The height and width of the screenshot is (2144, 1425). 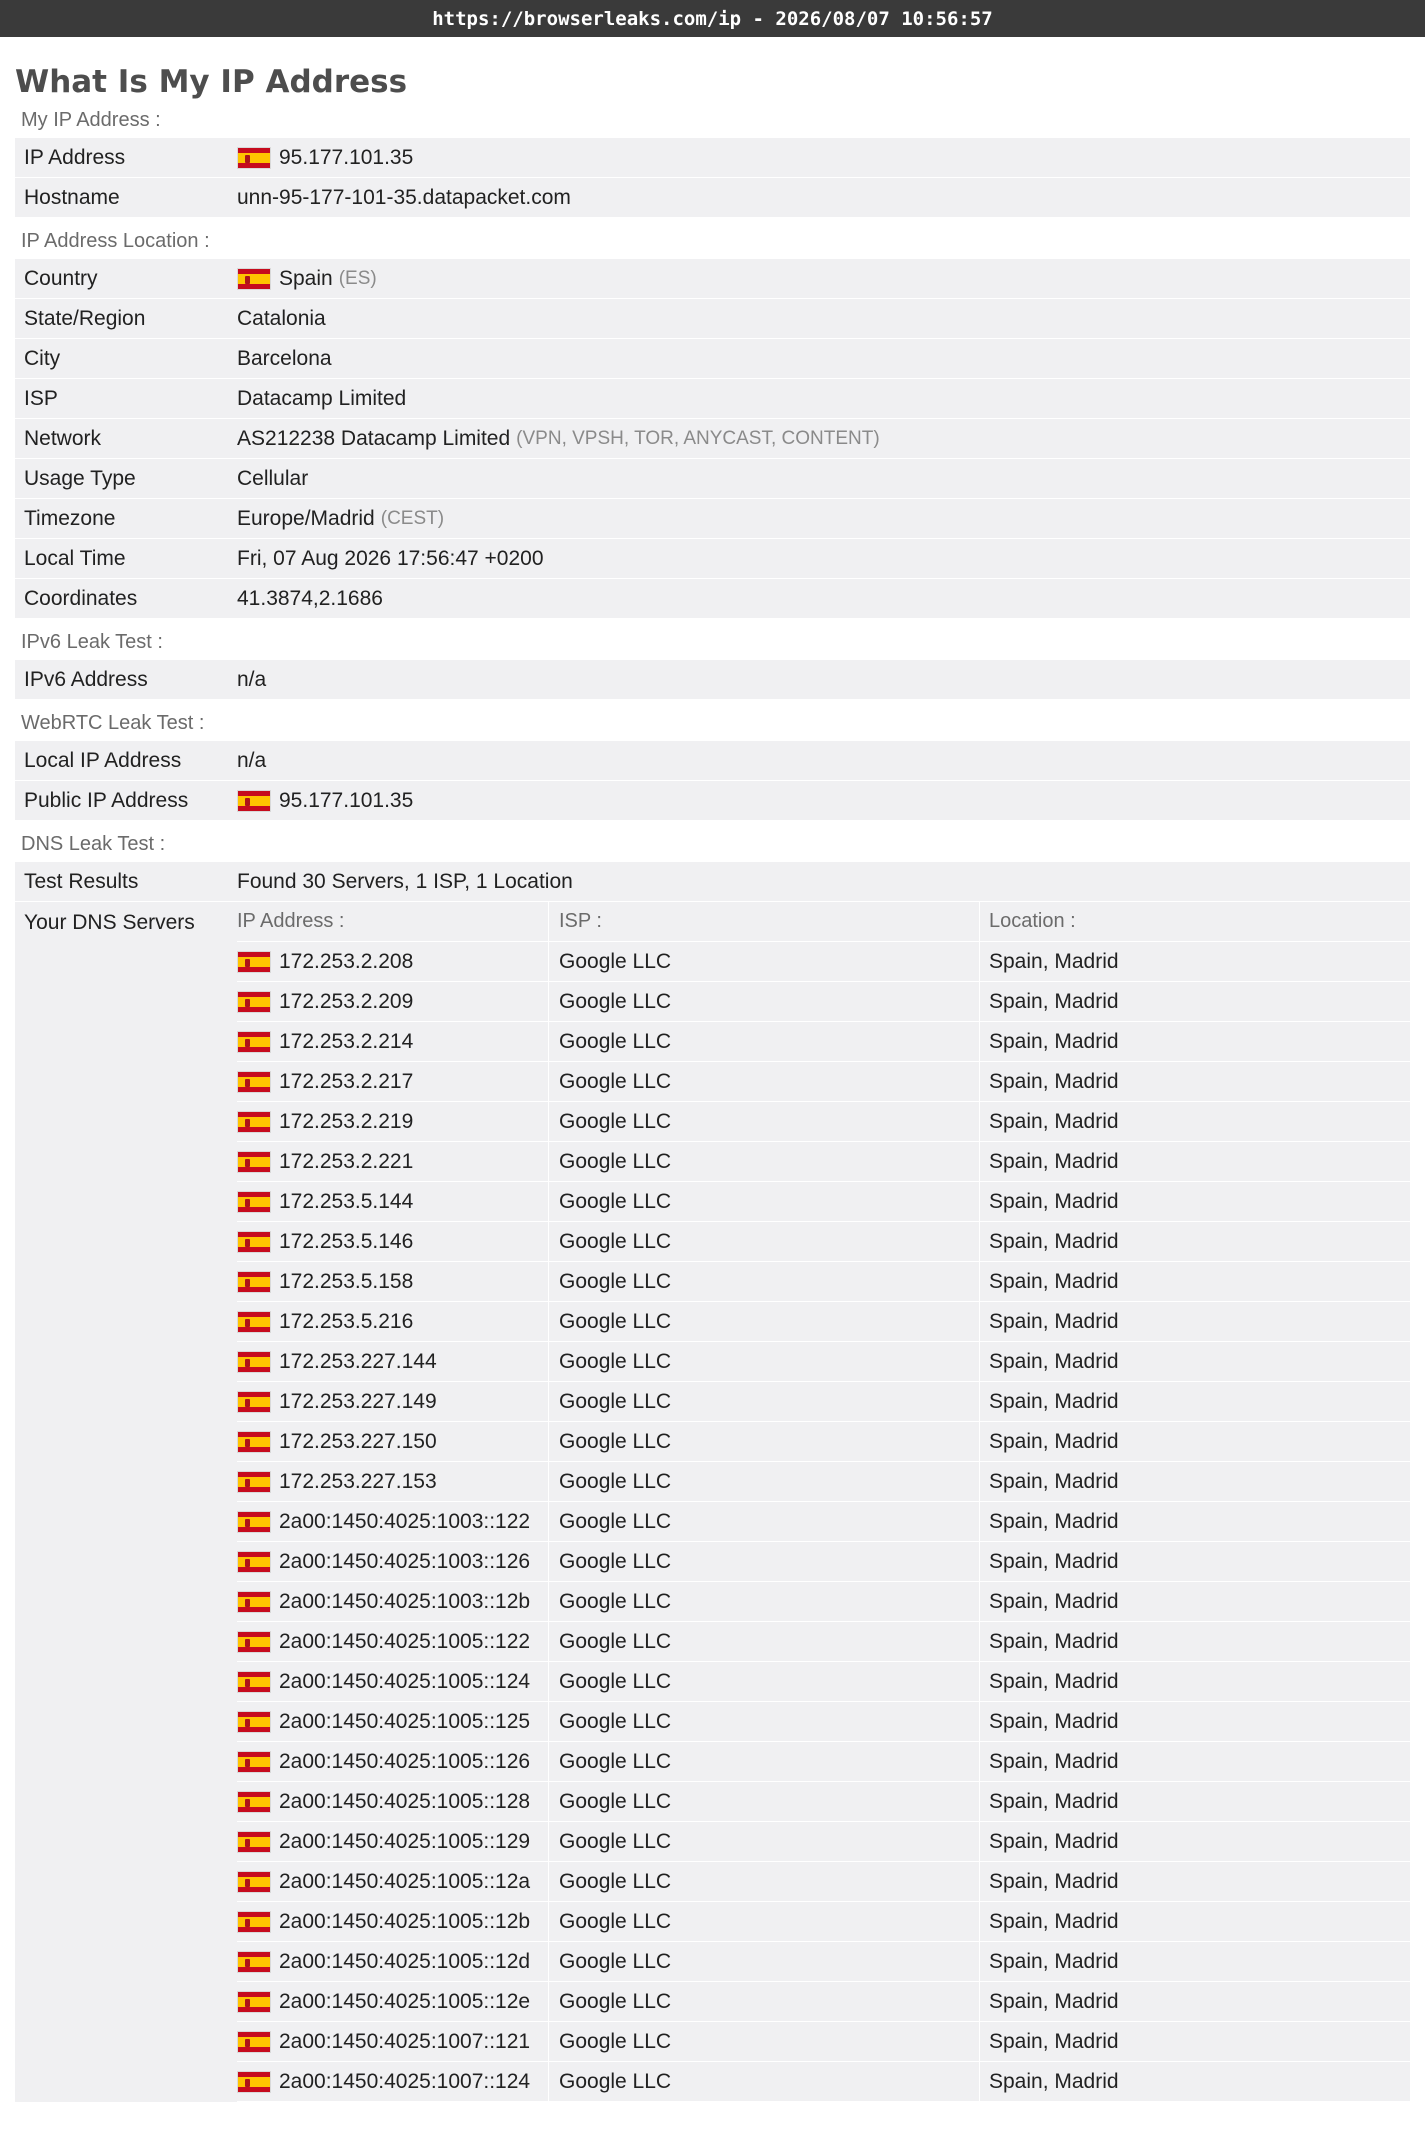 What do you see at coordinates (405, 1521) in the screenshot?
I see `dns-ip-value: 2a00:1450:4025:1003::122` at bounding box center [405, 1521].